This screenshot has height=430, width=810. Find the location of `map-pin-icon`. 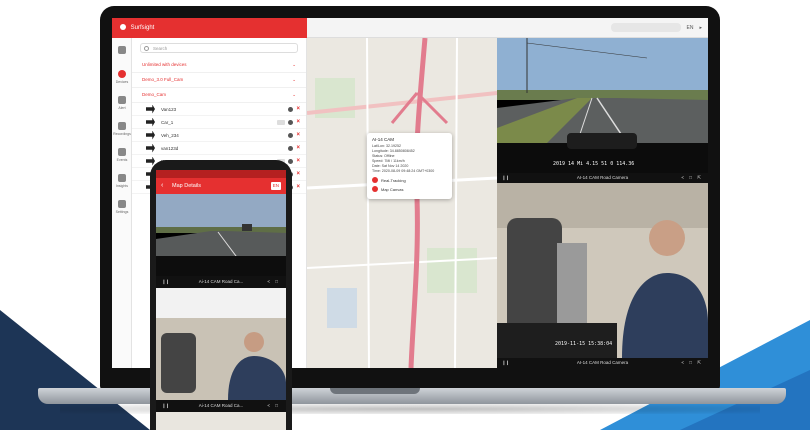

map-pin-icon is located at coordinates (122, 74).